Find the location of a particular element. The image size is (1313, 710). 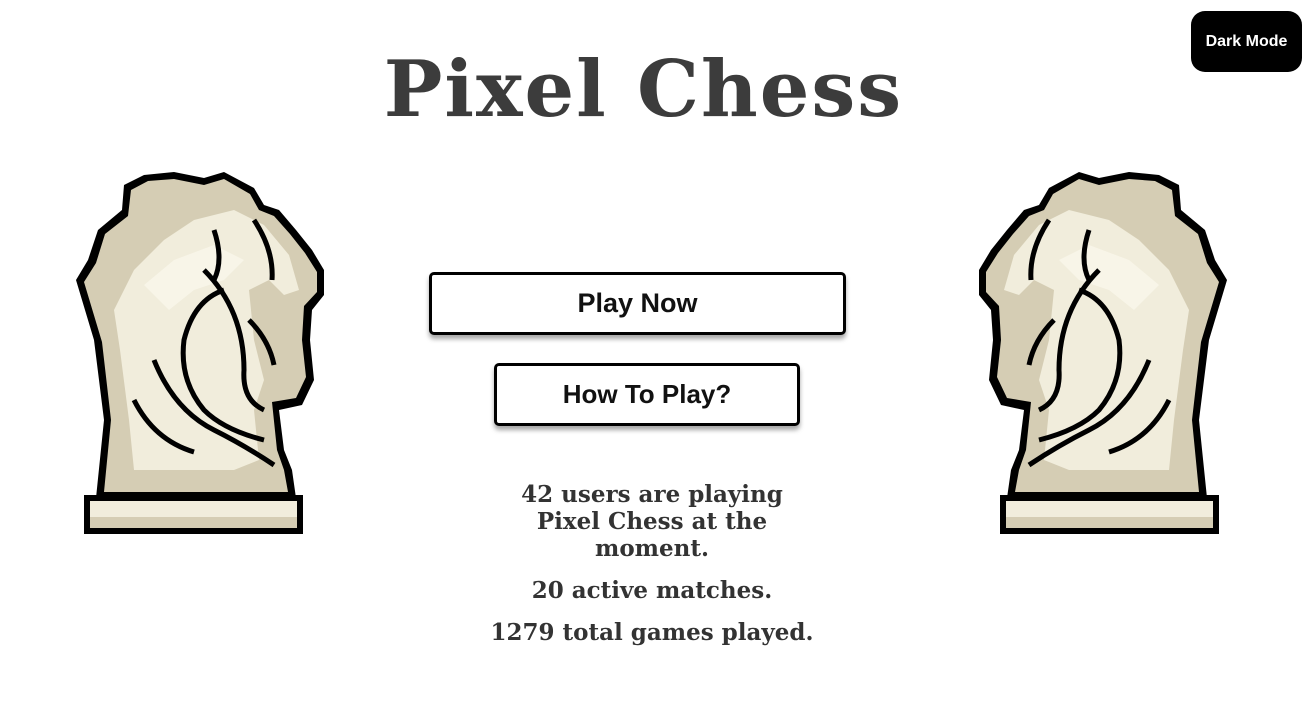

how-to-play-button: How To Play? is located at coordinates (647, 394).